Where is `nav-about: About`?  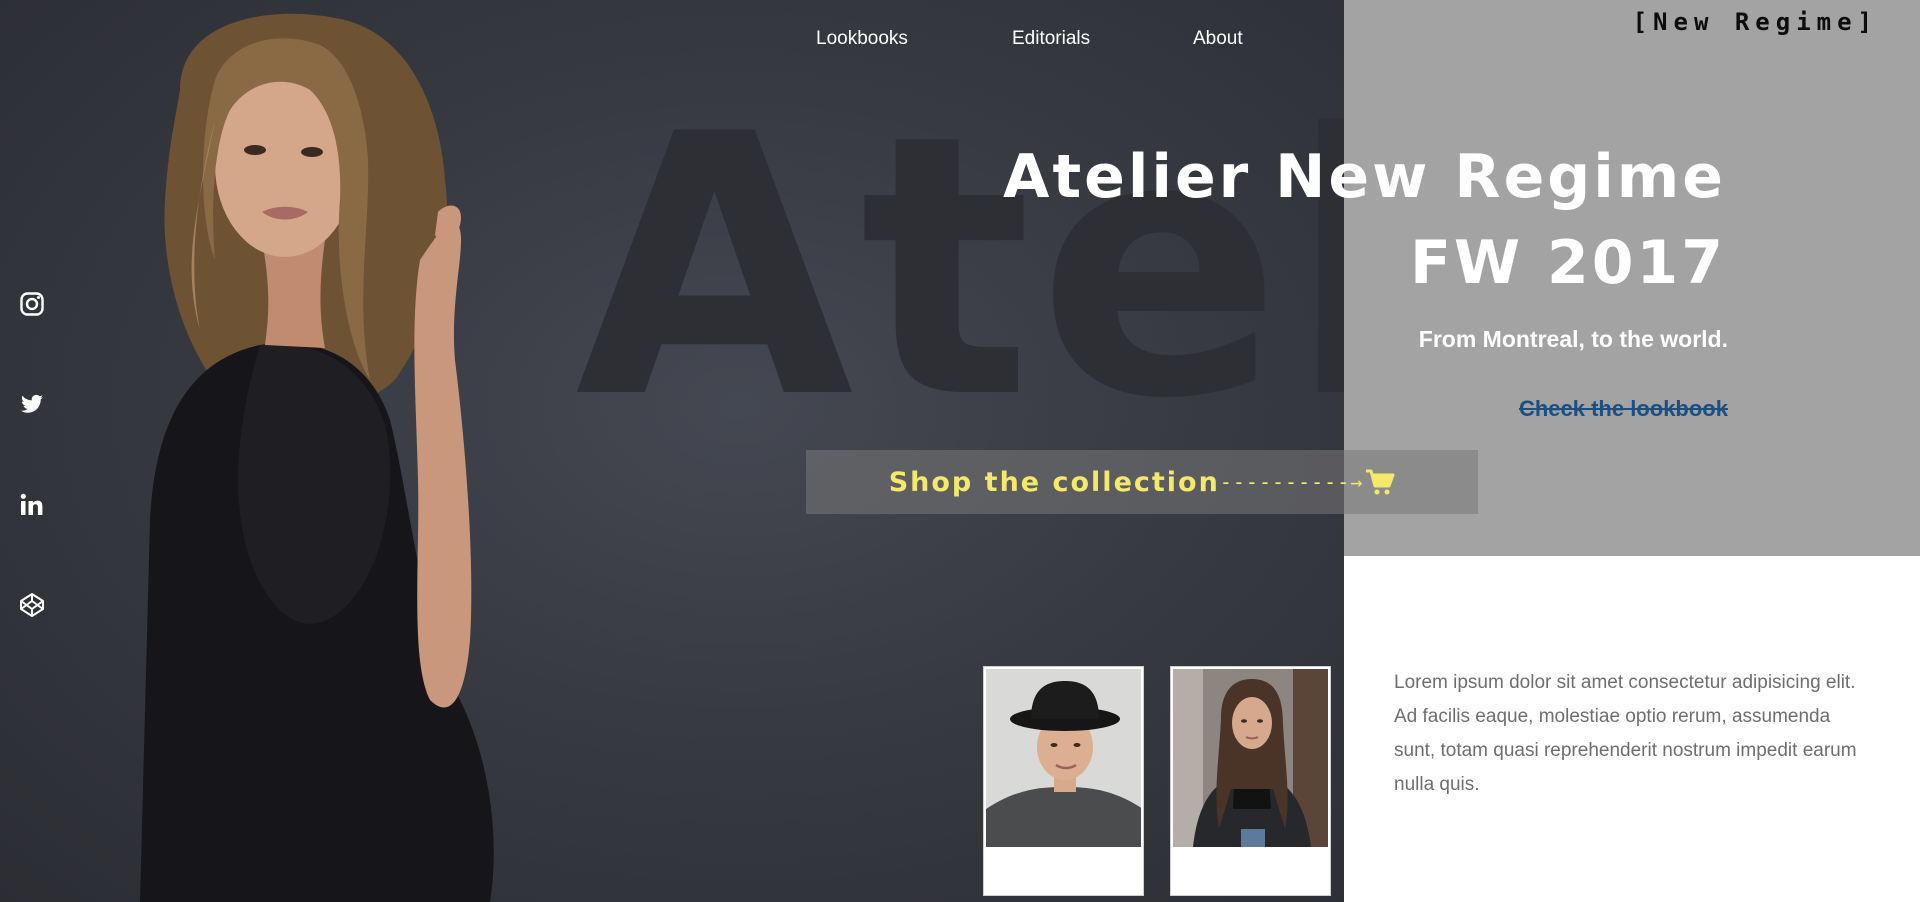 nav-about: About is located at coordinates (1218, 39).